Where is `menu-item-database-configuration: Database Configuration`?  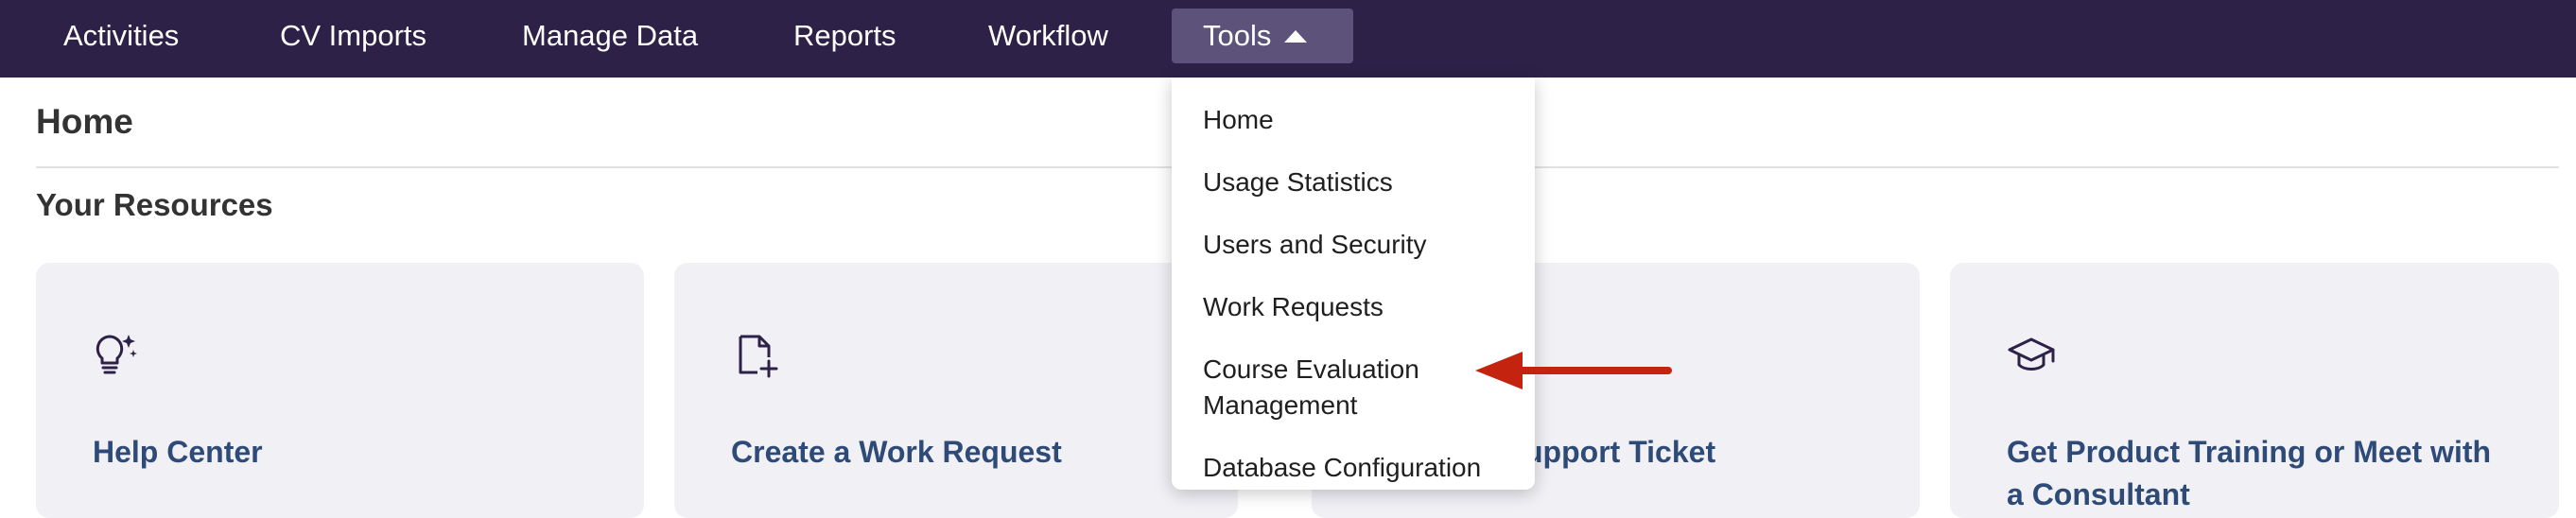
menu-item-database-configuration: Database Configuration is located at coordinates (1353, 468).